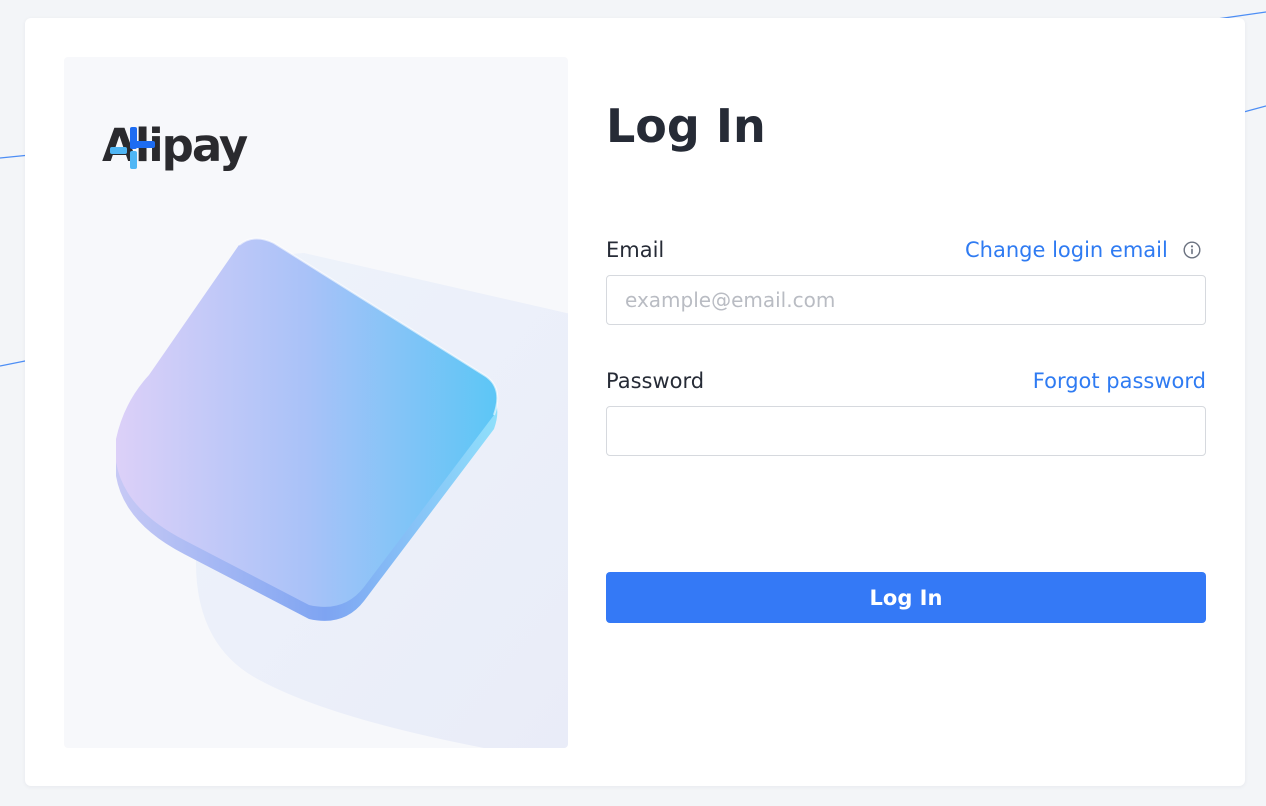  I want to click on password-label: Password, so click(655, 381).